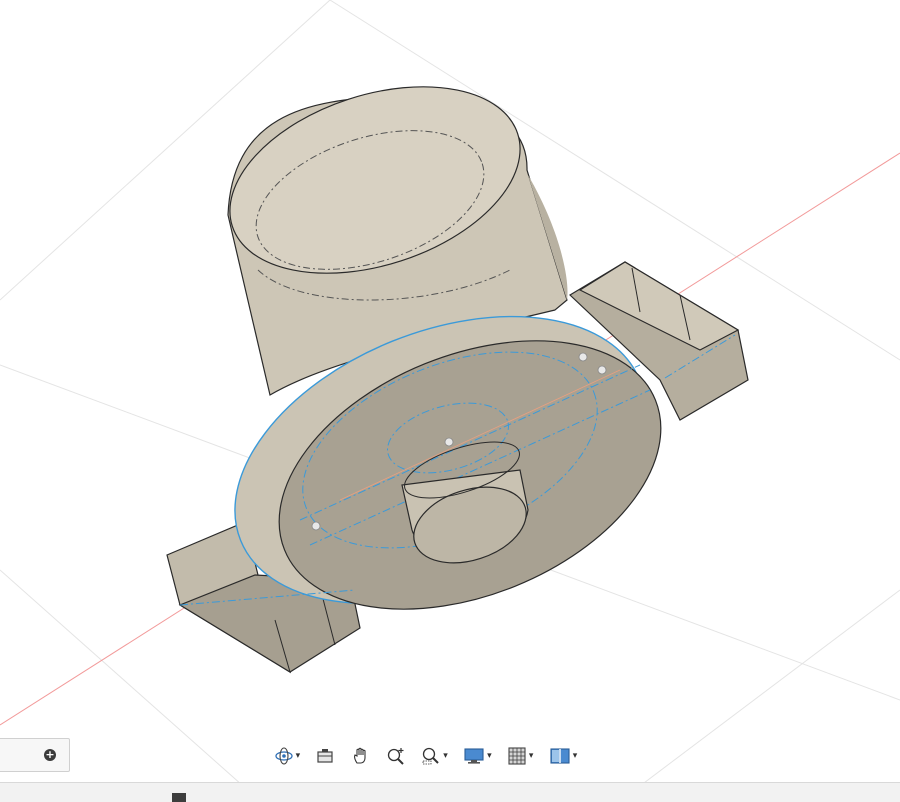  I want to click on orbit-menu-caret: ▾, so click(298, 756).